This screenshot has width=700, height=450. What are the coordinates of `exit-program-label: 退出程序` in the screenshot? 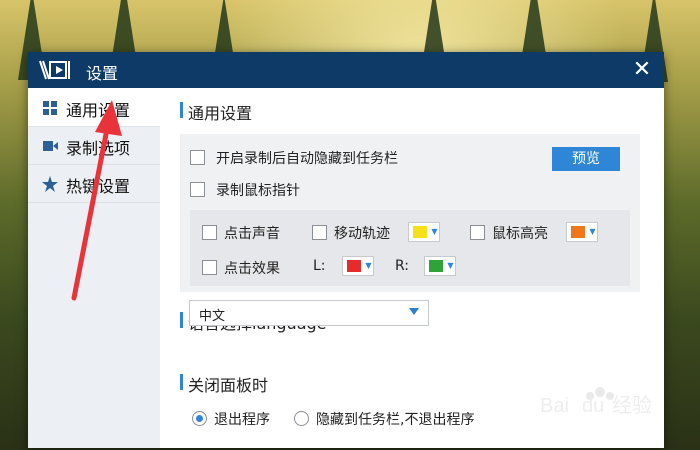 It's located at (242, 420).